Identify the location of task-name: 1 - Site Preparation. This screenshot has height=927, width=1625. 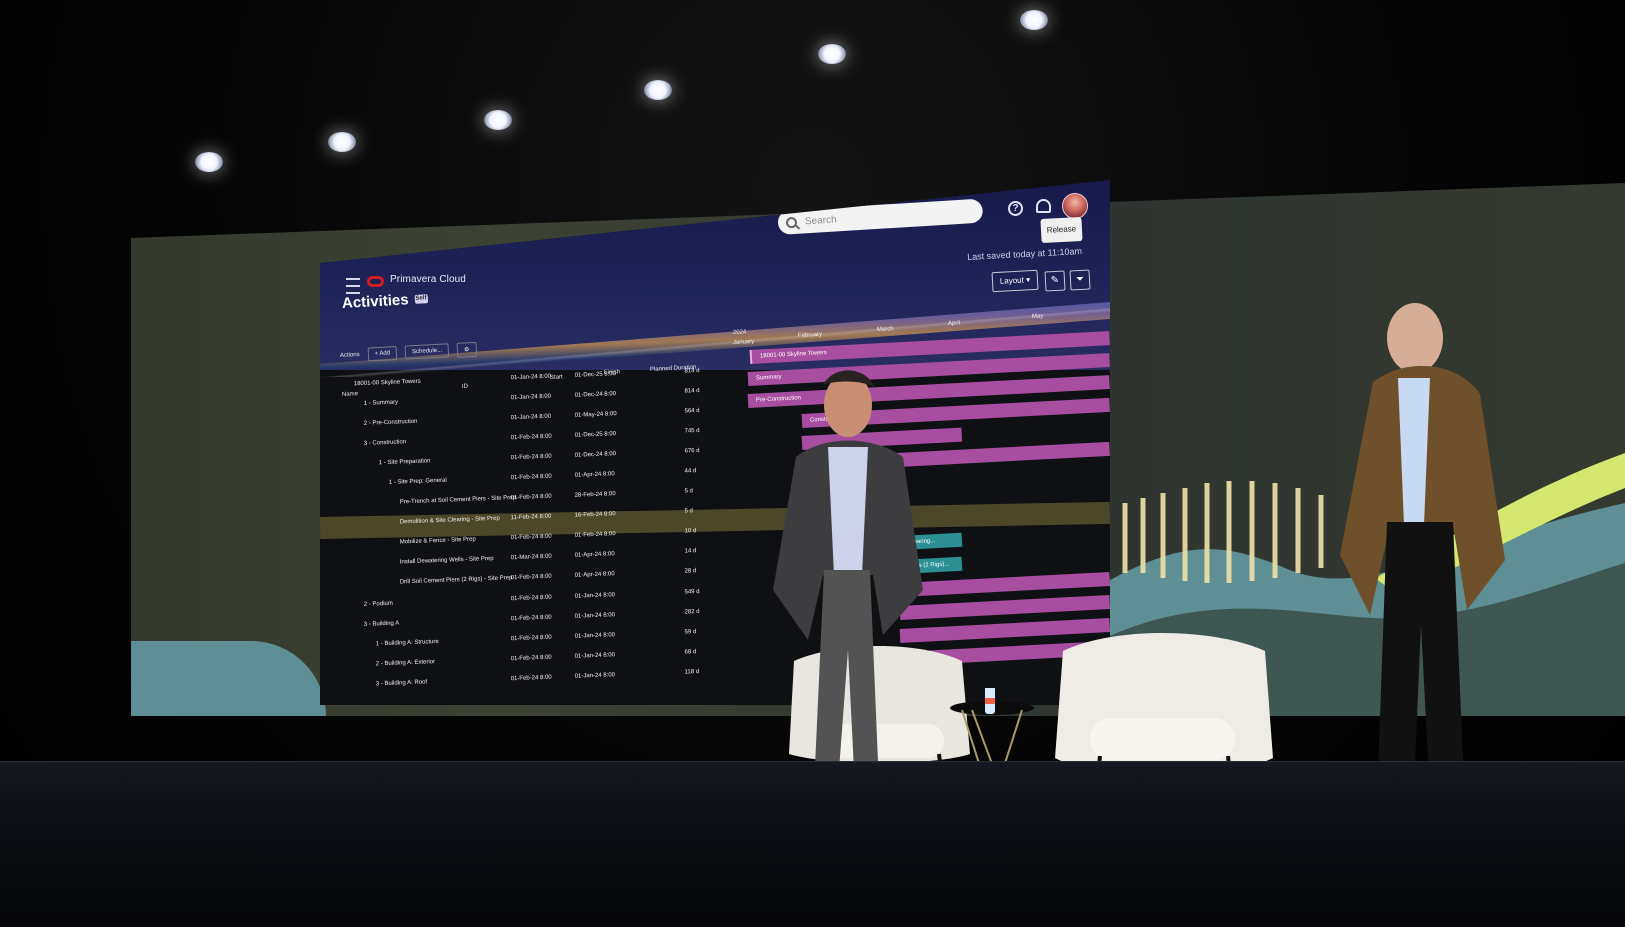
(404, 462).